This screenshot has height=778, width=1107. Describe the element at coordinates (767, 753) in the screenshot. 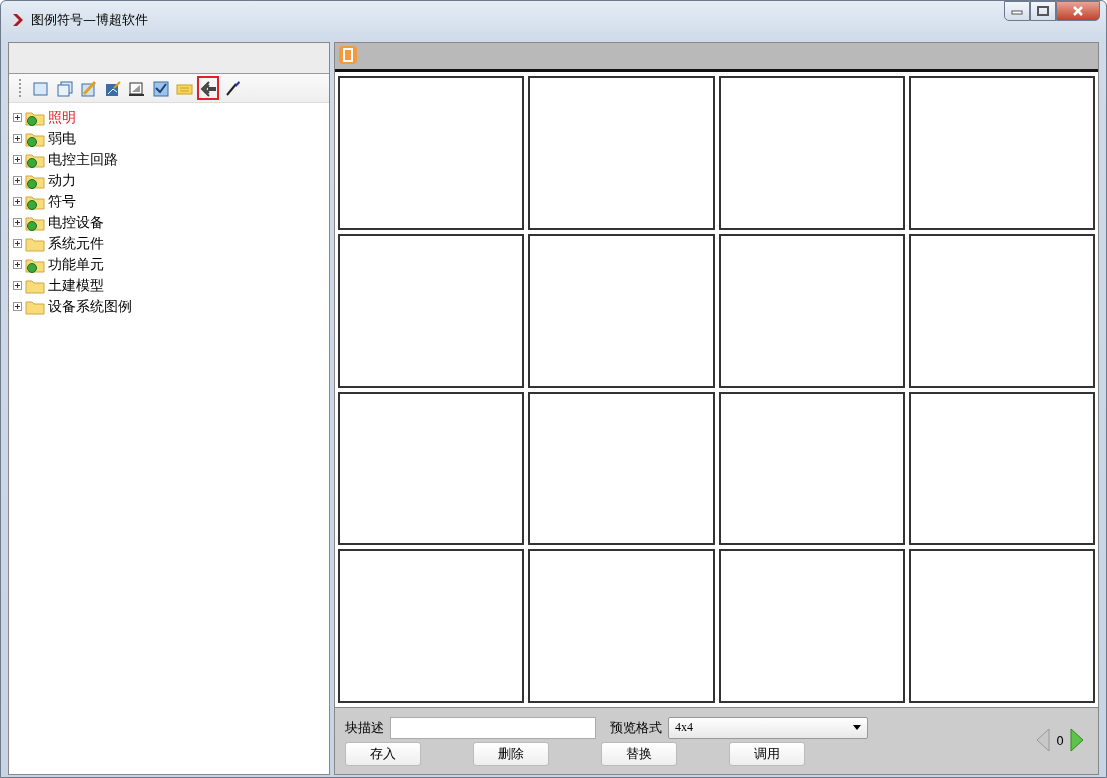

I see `action-button: 调用` at that location.